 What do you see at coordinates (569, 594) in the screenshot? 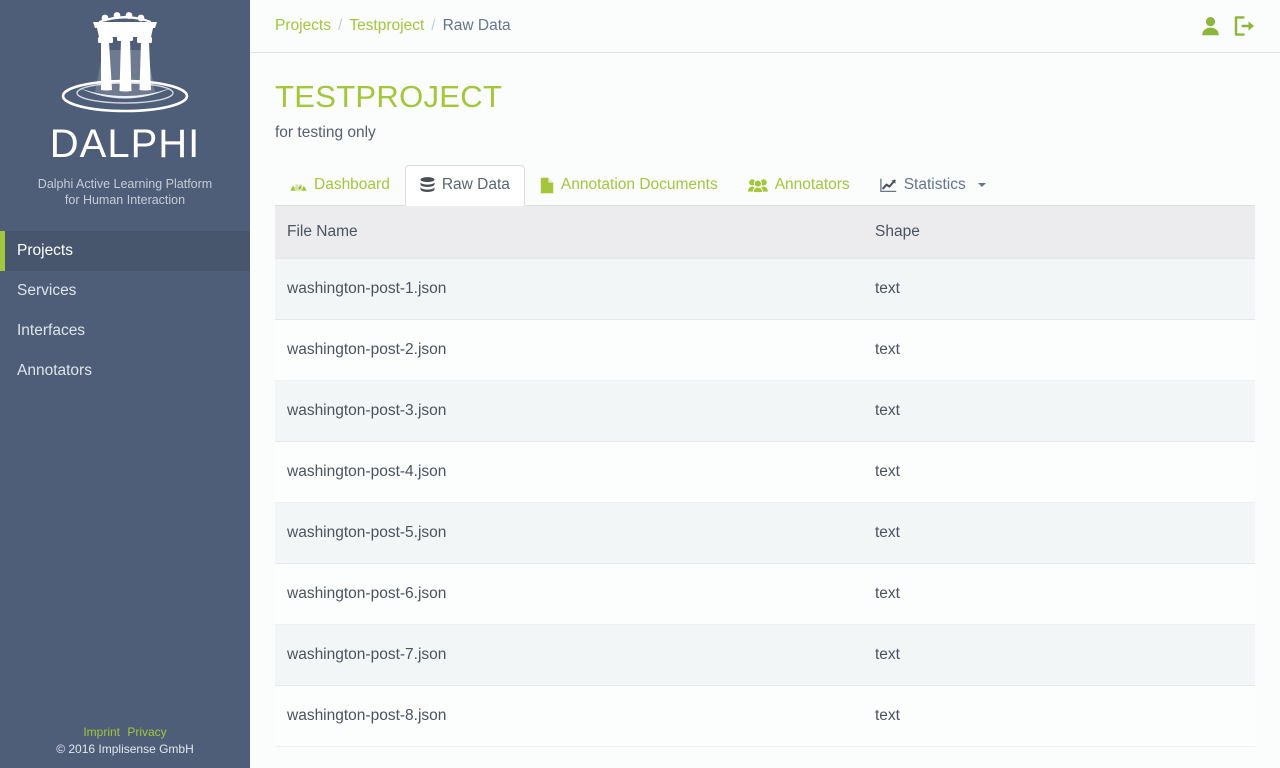
I see `cell-file-name: washington-post-6.json` at bounding box center [569, 594].